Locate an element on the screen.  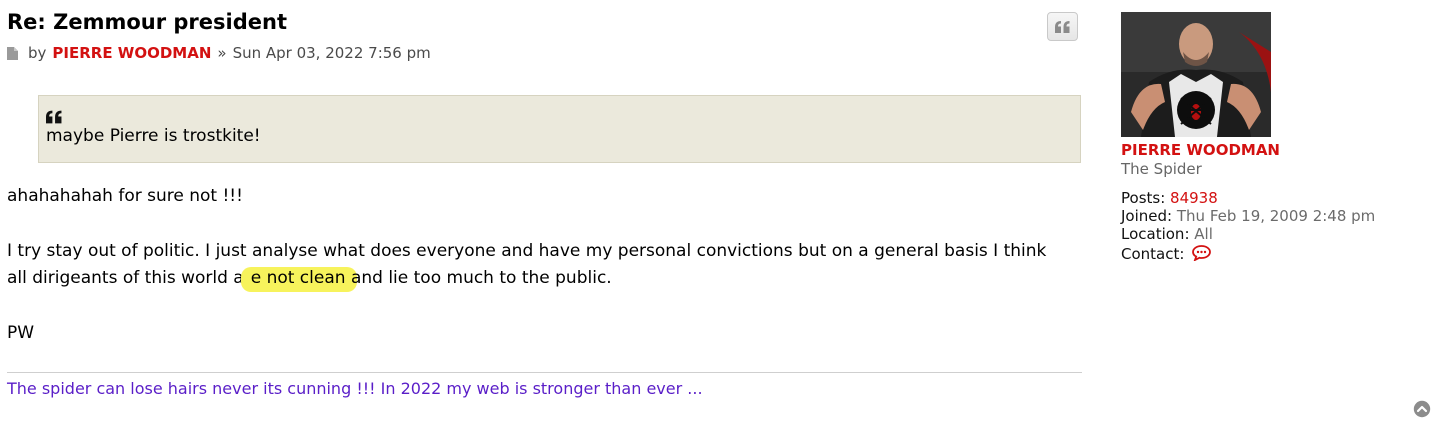
quote-icon is located at coordinates (1062, 26).